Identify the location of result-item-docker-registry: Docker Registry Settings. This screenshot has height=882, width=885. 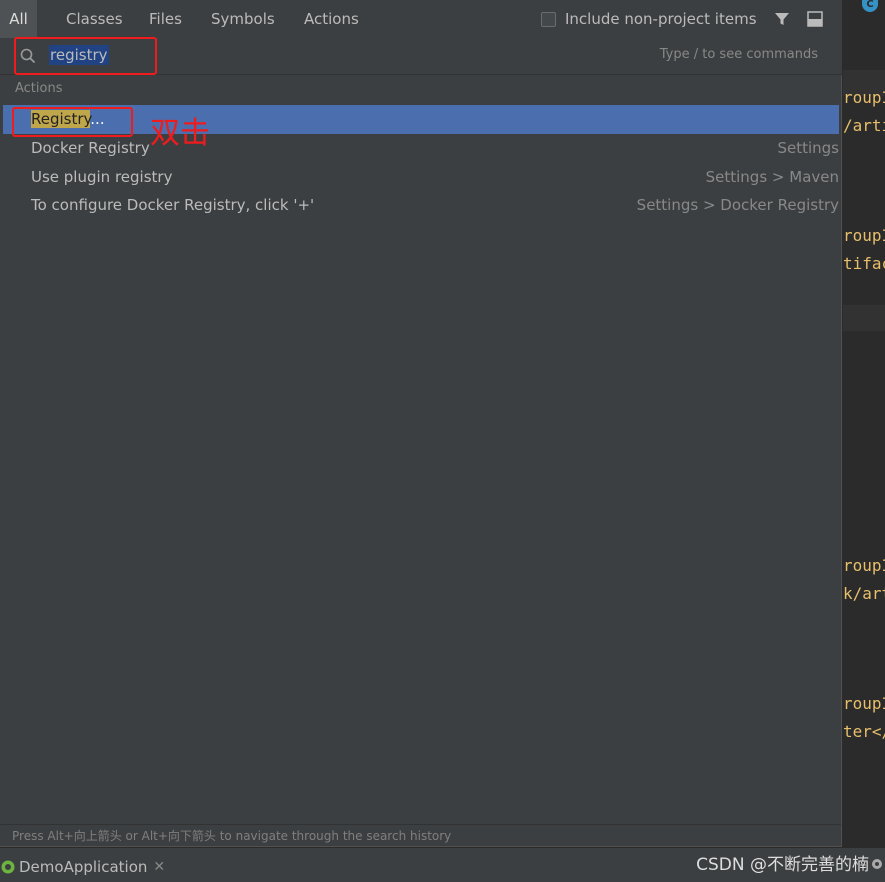
(421, 148).